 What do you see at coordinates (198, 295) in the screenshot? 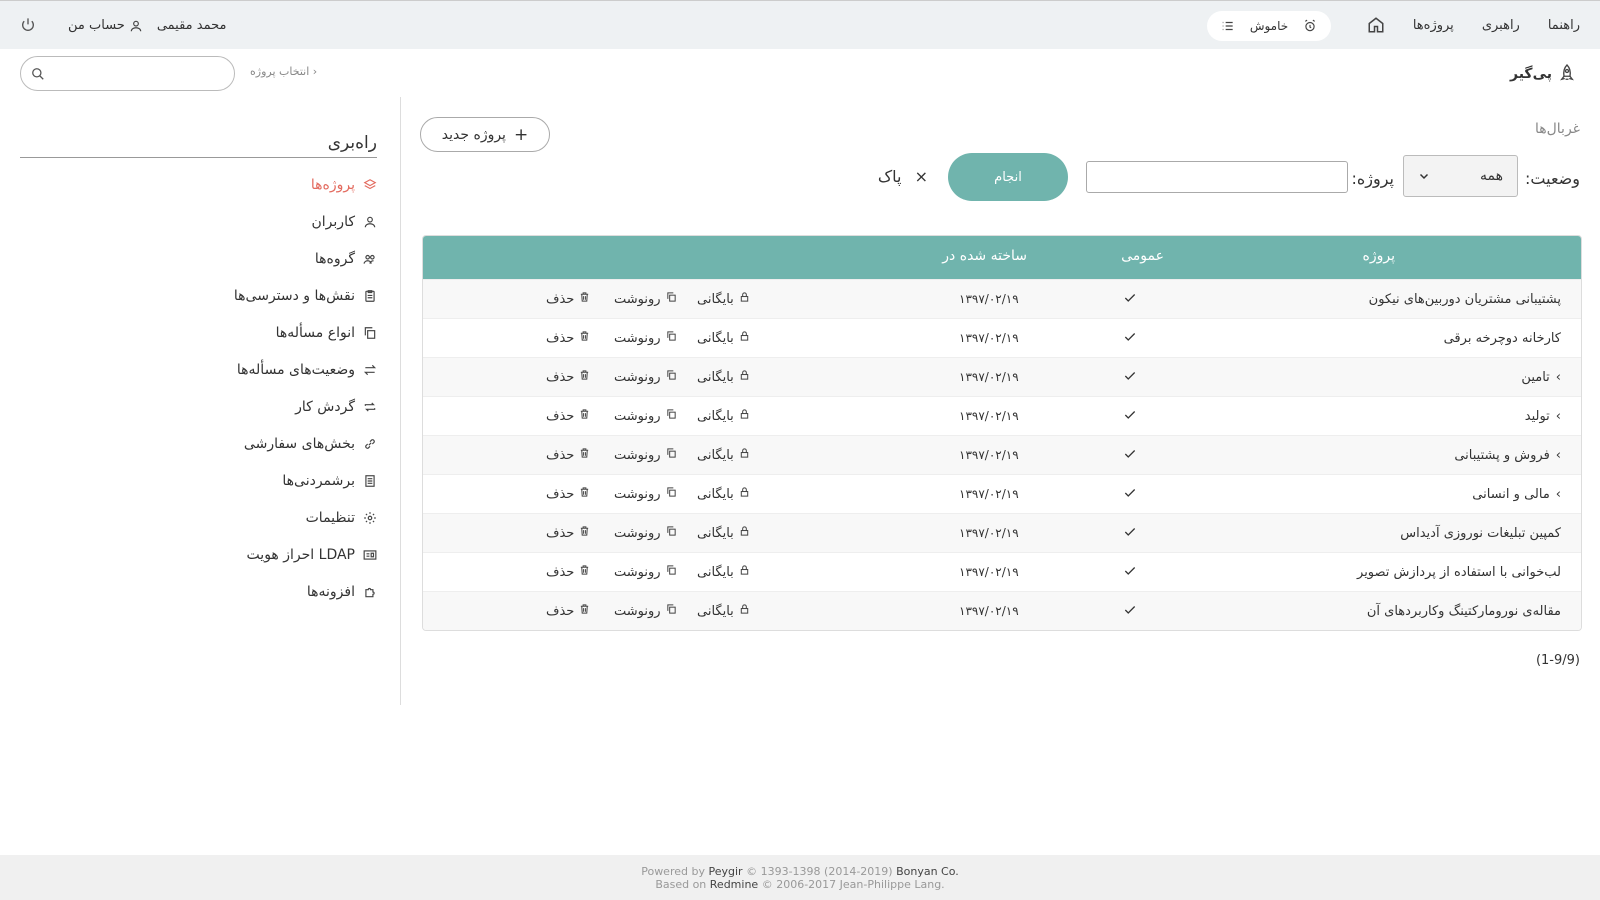
I see `sidebar-item: نقش‌ها و دسترسی‌ها` at bounding box center [198, 295].